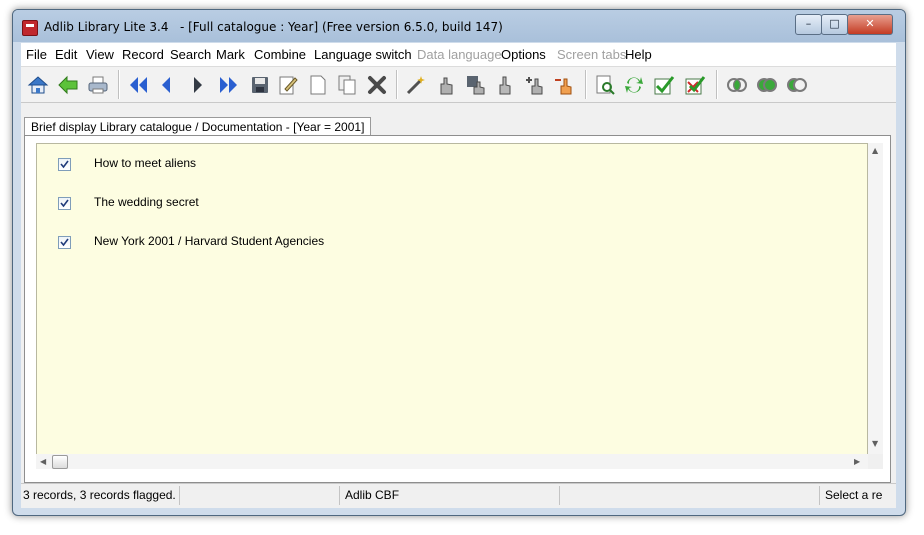 The height and width of the screenshot is (535, 924). What do you see at coordinates (605, 85) in the screenshot?
I see `search-record-icon` at bounding box center [605, 85].